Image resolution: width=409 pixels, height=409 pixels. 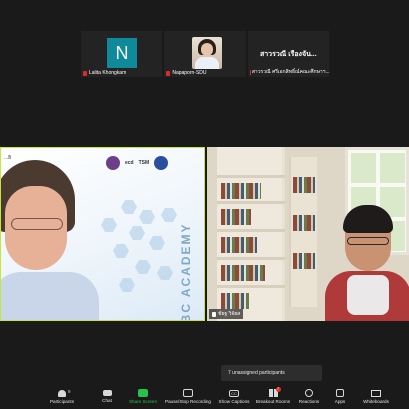 What do you see at coordinates (274, 392) in the screenshot?
I see `breakout-rooms-icon: 7` at bounding box center [274, 392].